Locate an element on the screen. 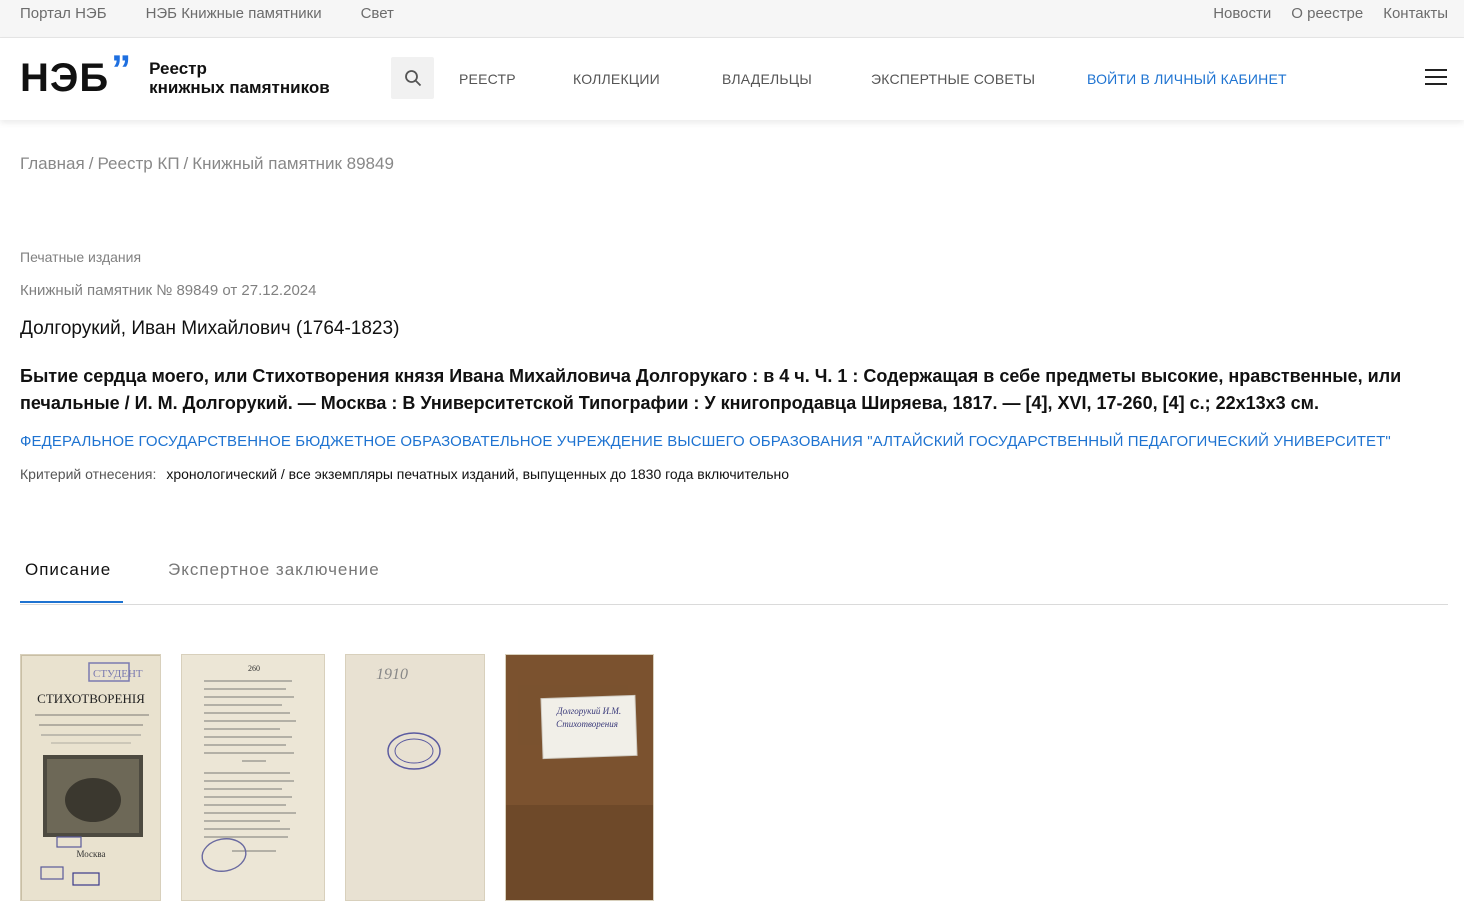 The width and height of the screenshot is (1464, 909). breadcrumb-current: Книжный памятник 89849 is located at coordinates (293, 163).